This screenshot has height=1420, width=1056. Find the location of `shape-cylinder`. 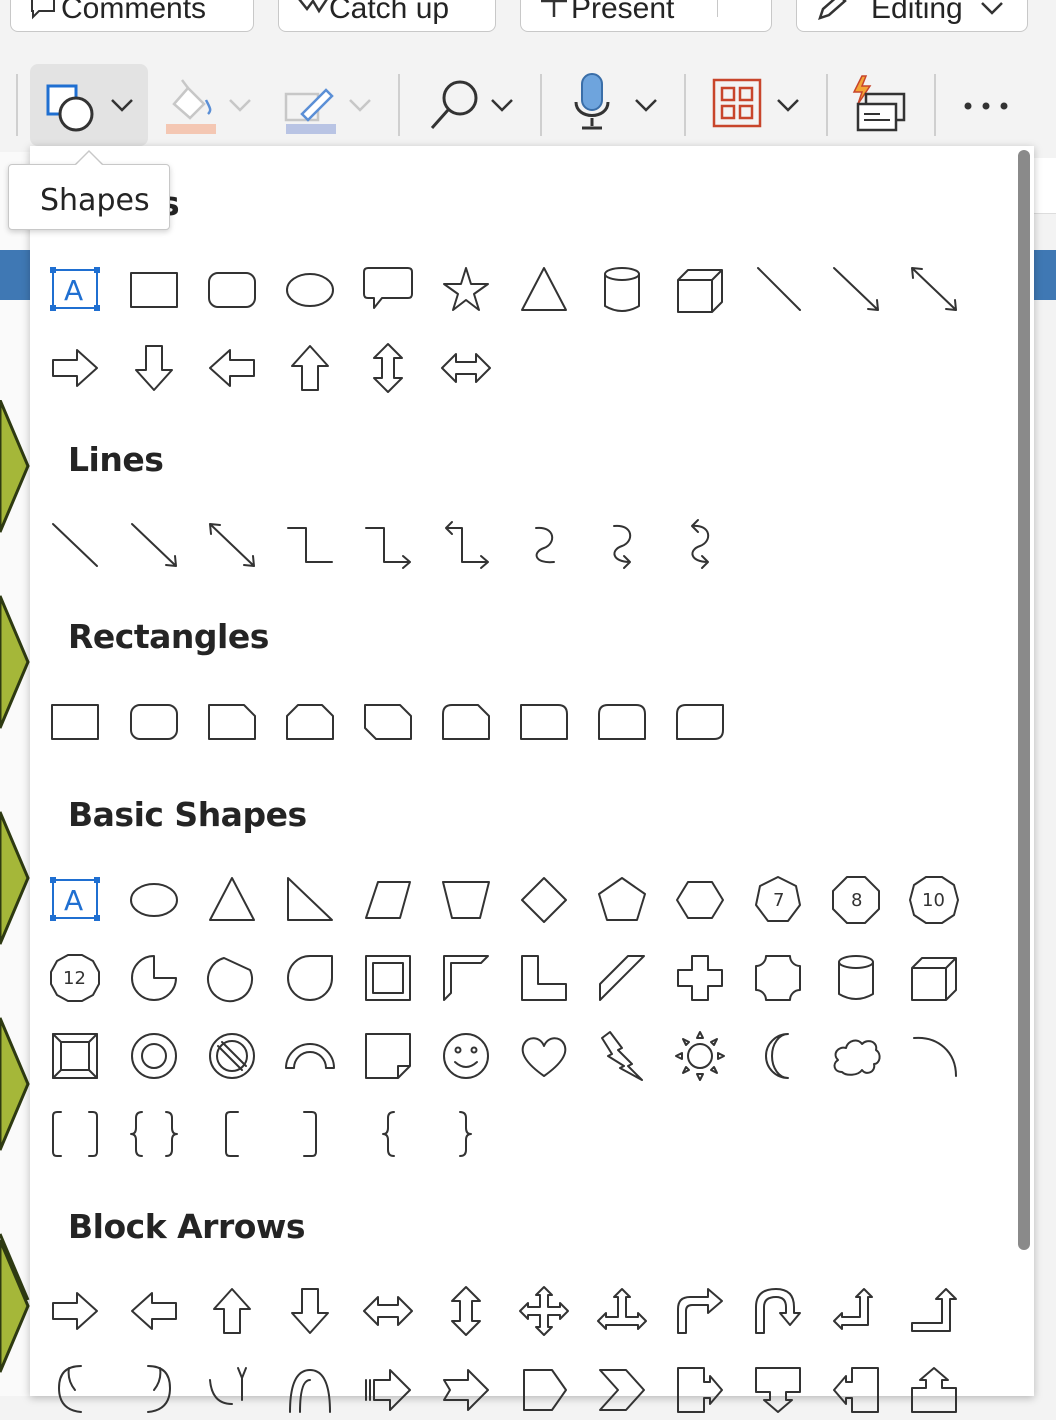

shape-cylinder is located at coordinates (622, 290).